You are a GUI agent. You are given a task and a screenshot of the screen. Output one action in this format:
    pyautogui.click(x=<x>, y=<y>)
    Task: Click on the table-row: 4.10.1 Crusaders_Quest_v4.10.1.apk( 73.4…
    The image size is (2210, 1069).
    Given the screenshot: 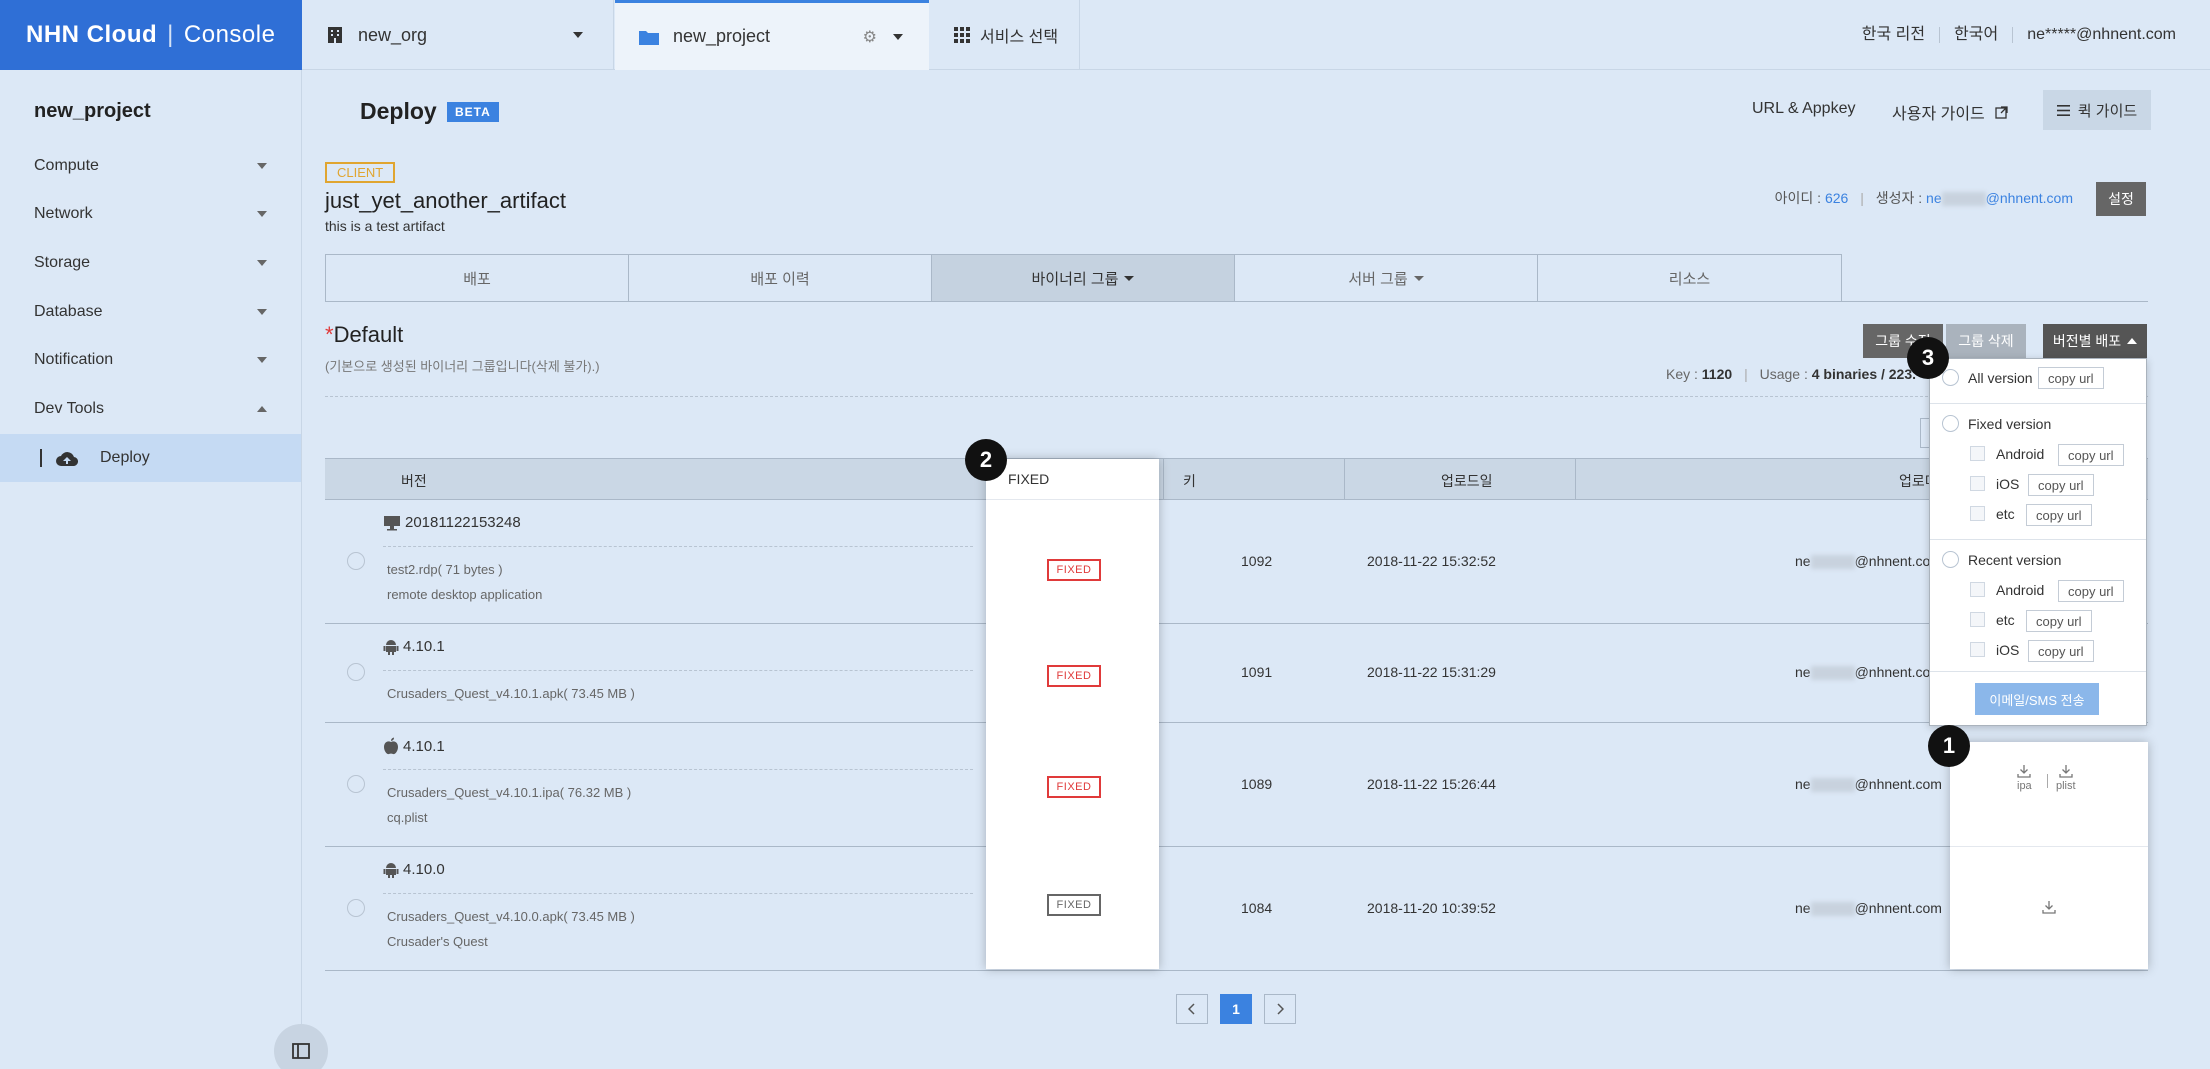 What is the action you would take?
    pyautogui.click(x=1236, y=673)
    